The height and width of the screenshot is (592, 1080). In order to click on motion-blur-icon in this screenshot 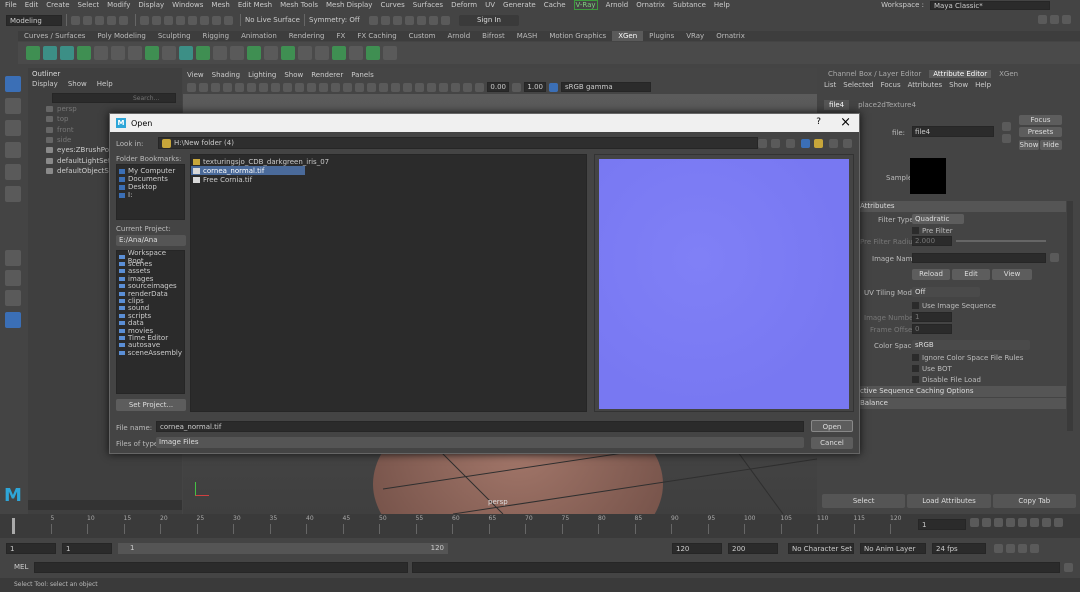, I will do `click(395, 87)`.